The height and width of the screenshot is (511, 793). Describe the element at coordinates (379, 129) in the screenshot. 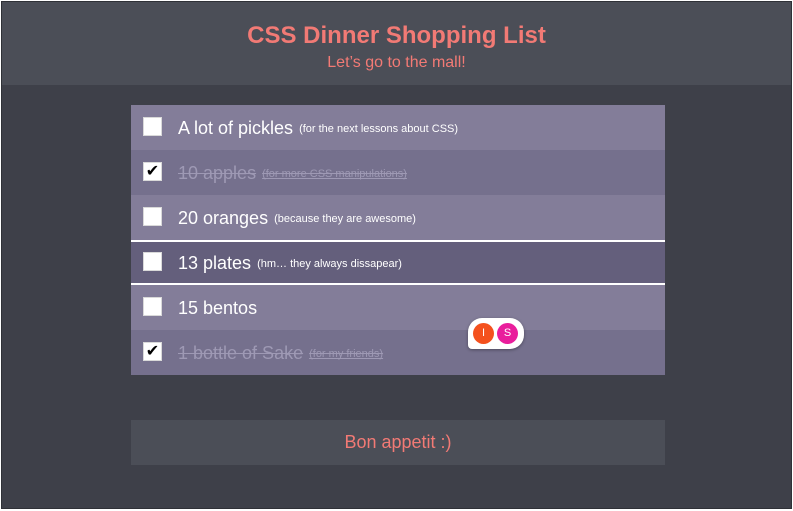

I see `item-note: (for the next lessons about CSS)` at that location.